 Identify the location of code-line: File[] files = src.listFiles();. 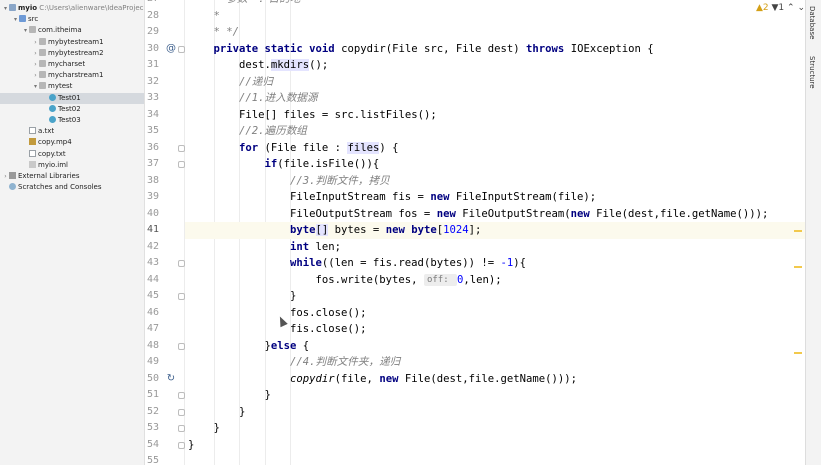
(495, 115).